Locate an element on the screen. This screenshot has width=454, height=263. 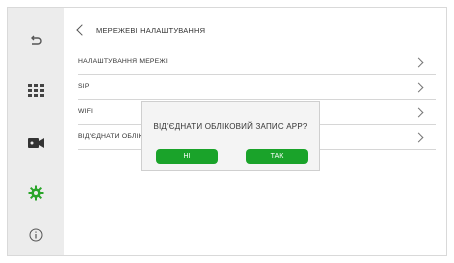
settings-item-label: SIP is located at coordinates (84, 86).